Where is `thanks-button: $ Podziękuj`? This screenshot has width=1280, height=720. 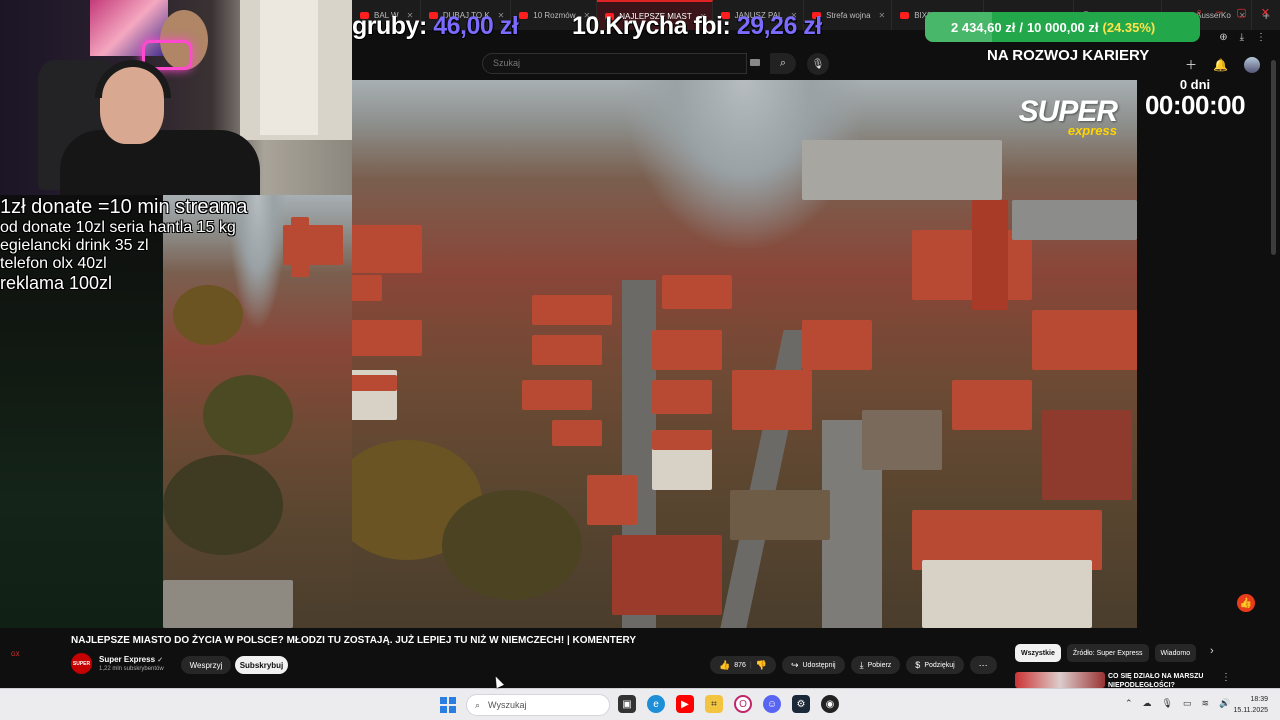 thanks-button: $ Podziękuj is located at coordinates (935, 665).